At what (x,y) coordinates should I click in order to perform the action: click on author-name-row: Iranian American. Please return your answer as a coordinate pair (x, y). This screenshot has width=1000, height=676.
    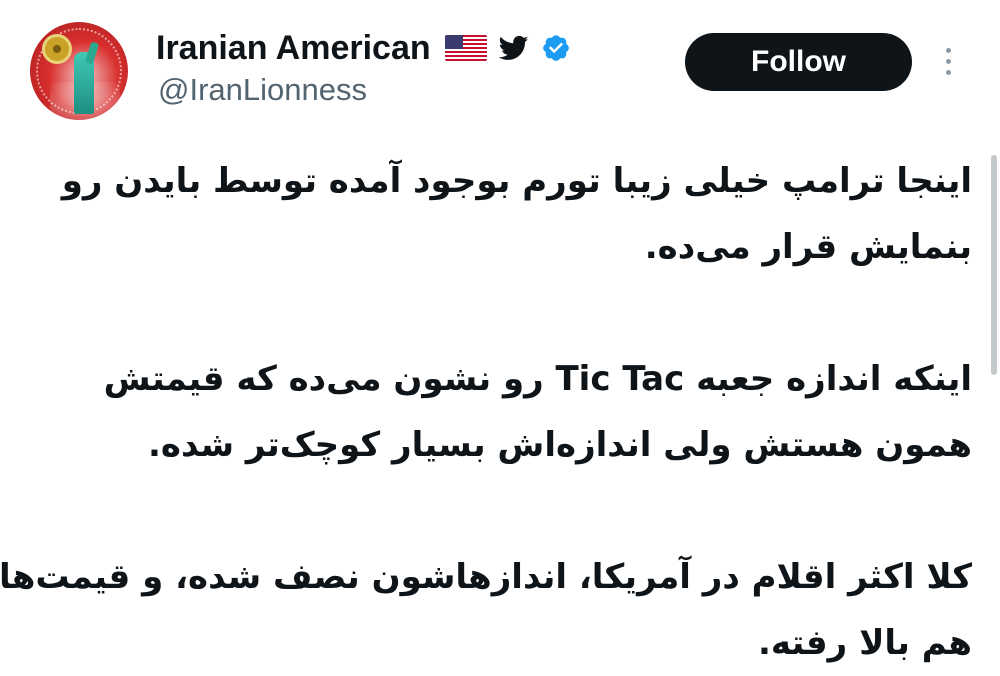
    Looking at the image, I should click on (363, 48).